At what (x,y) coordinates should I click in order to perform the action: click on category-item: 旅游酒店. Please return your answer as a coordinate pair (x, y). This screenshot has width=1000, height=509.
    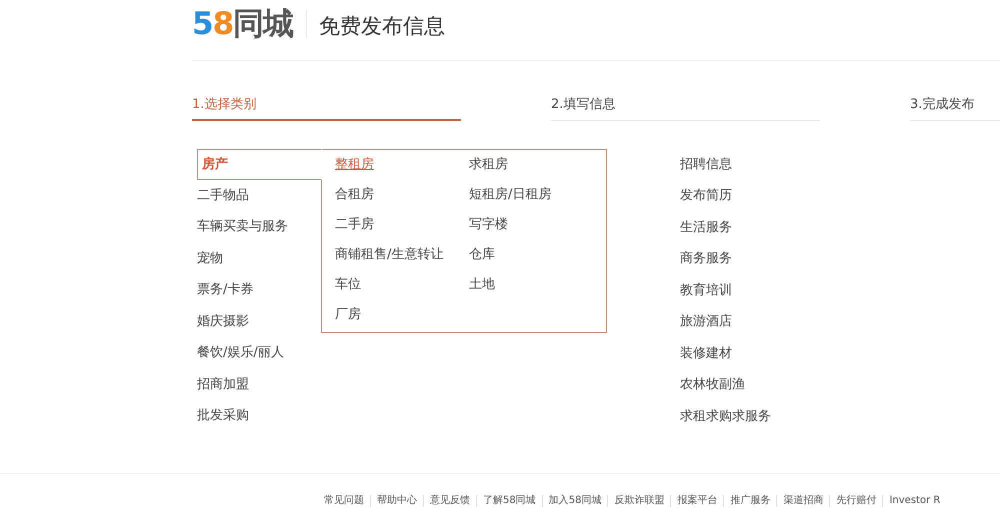
    Looking at the image, I should click on (725, 322).